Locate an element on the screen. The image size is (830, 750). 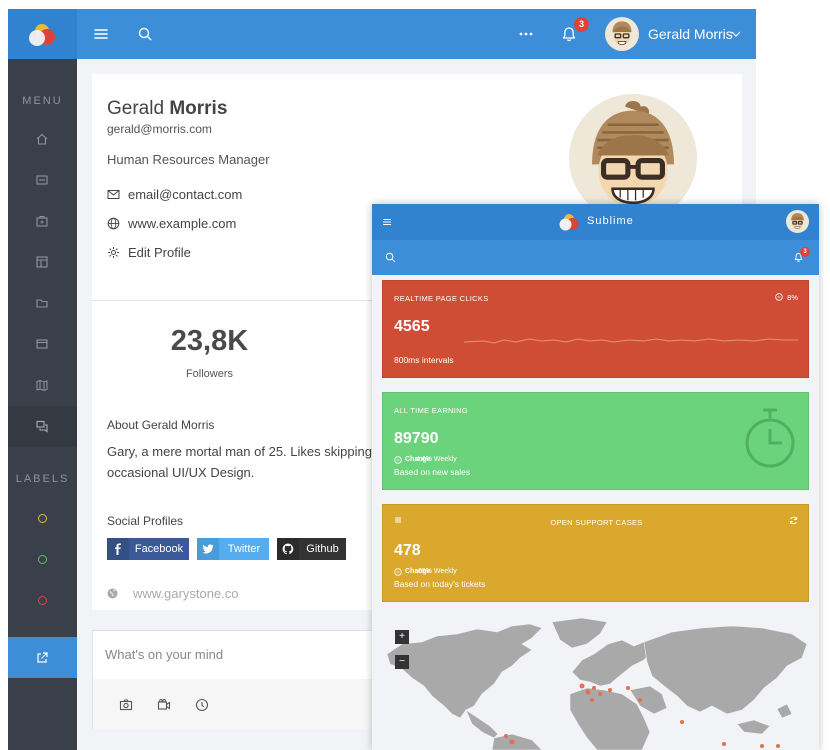
sidebar-labels-heading: LABELS is located at coordinates (42, 479).